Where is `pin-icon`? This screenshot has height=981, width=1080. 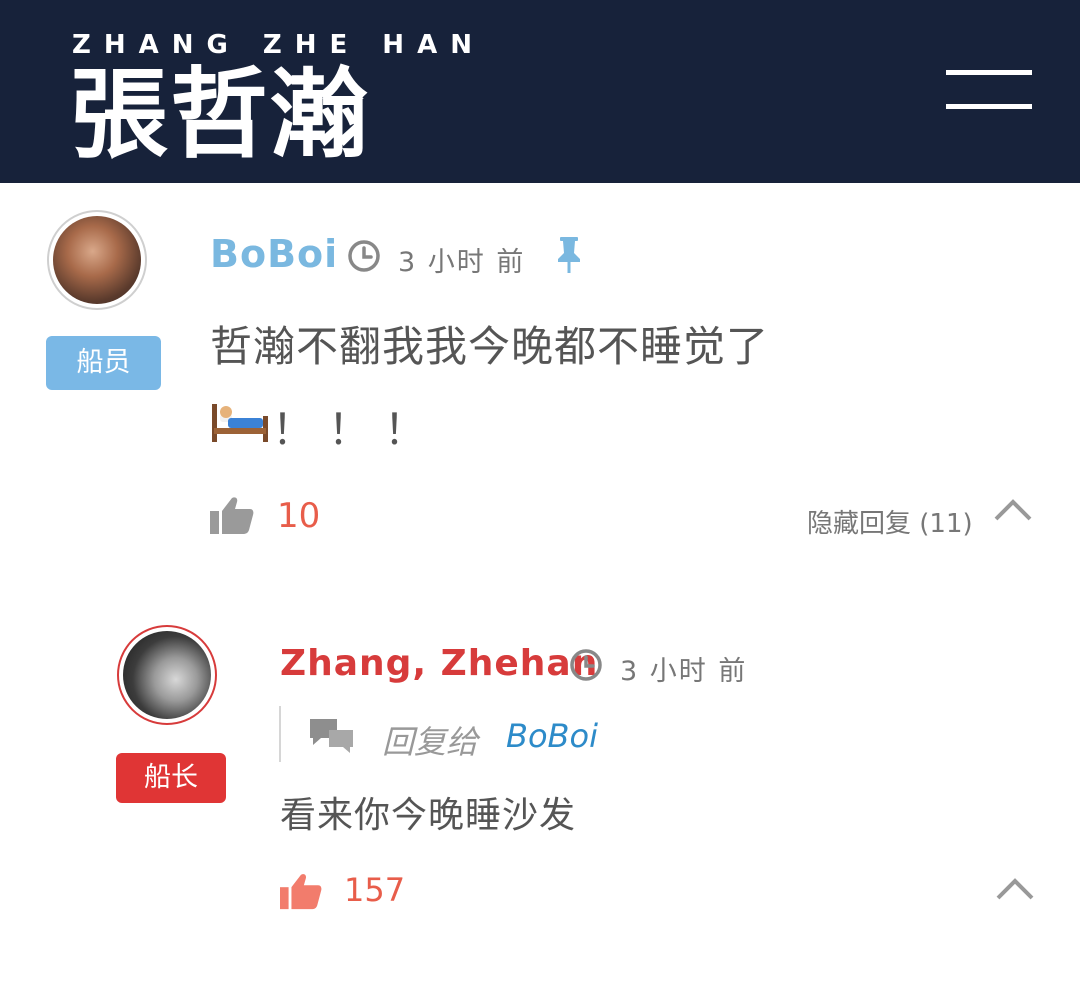
pin-icon is located at coordinates (569, 255).